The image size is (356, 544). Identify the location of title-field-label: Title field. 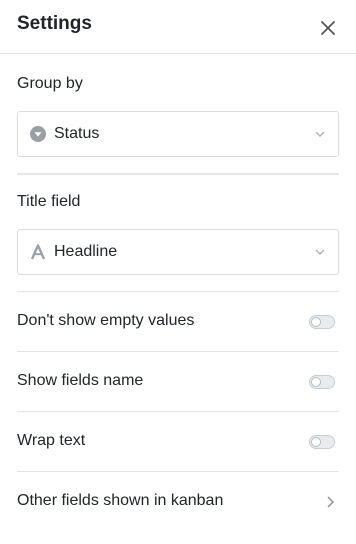
(49, 201).